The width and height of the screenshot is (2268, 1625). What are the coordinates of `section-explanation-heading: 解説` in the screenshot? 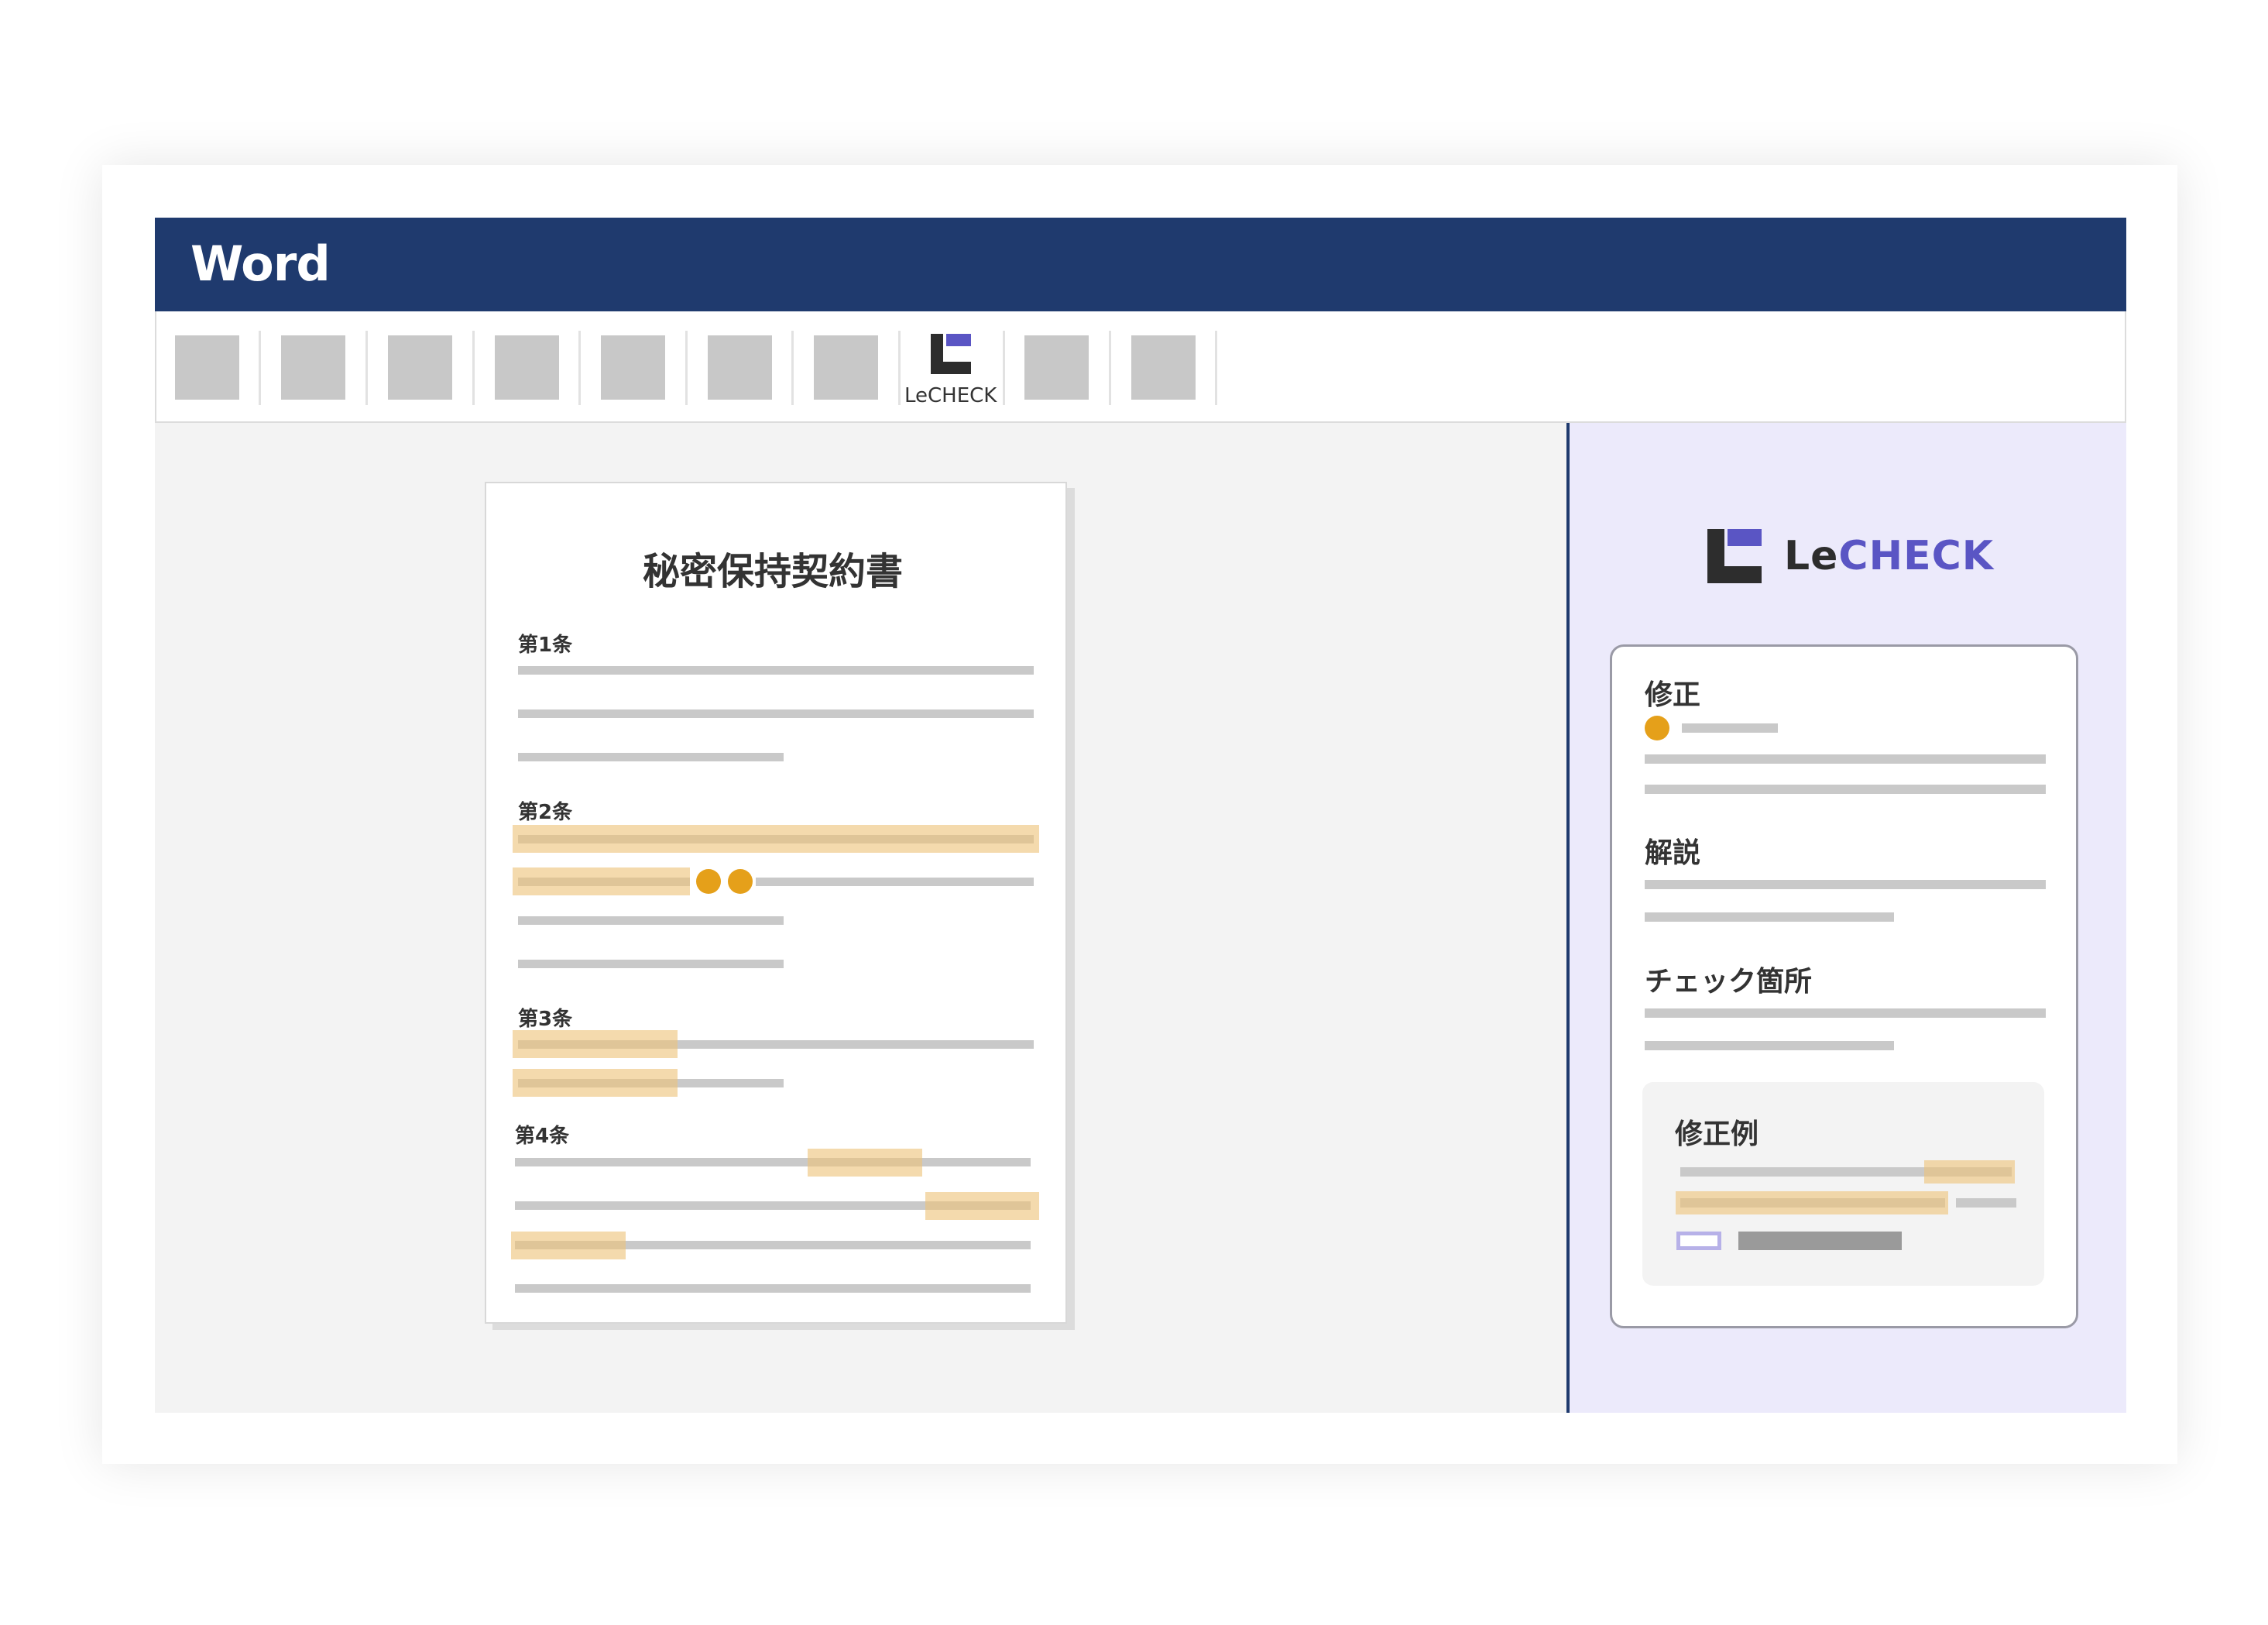 It's located at (1673, 853).